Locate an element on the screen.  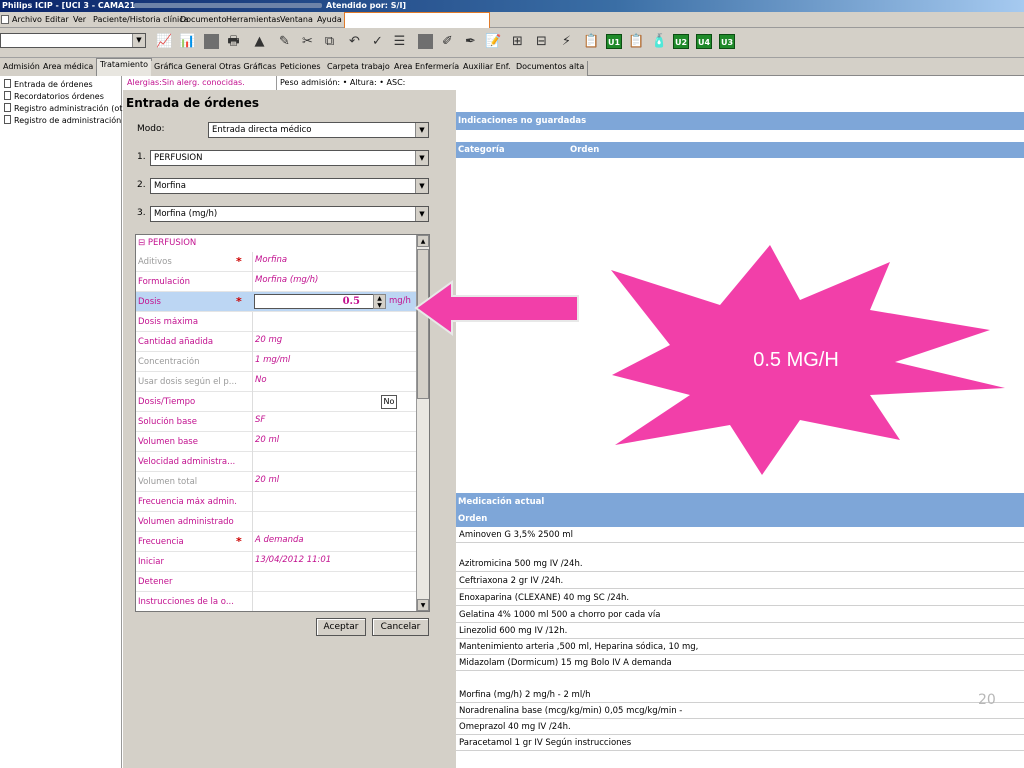
slide-number: 20 is located at coordinates (987, 700).